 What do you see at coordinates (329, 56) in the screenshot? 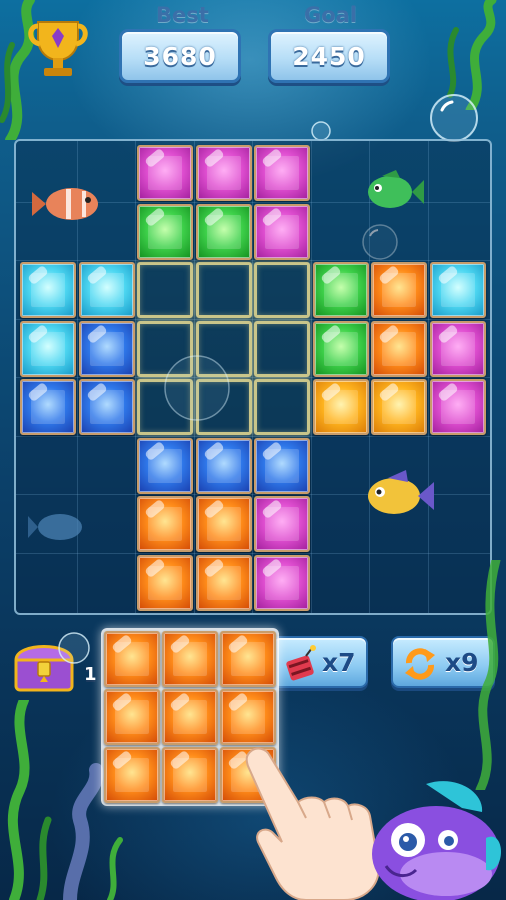
I see `goal-score: 2450` at bounding box center [329, 56].